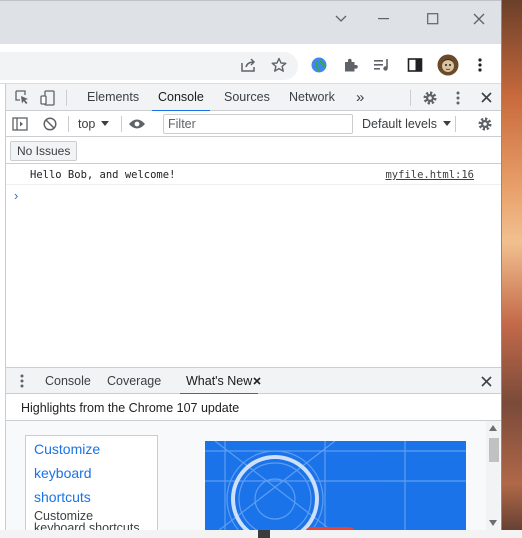 The width and height of the screenshot is (522, 538). I want to click on more-tabs-button: », so click(360, 97).